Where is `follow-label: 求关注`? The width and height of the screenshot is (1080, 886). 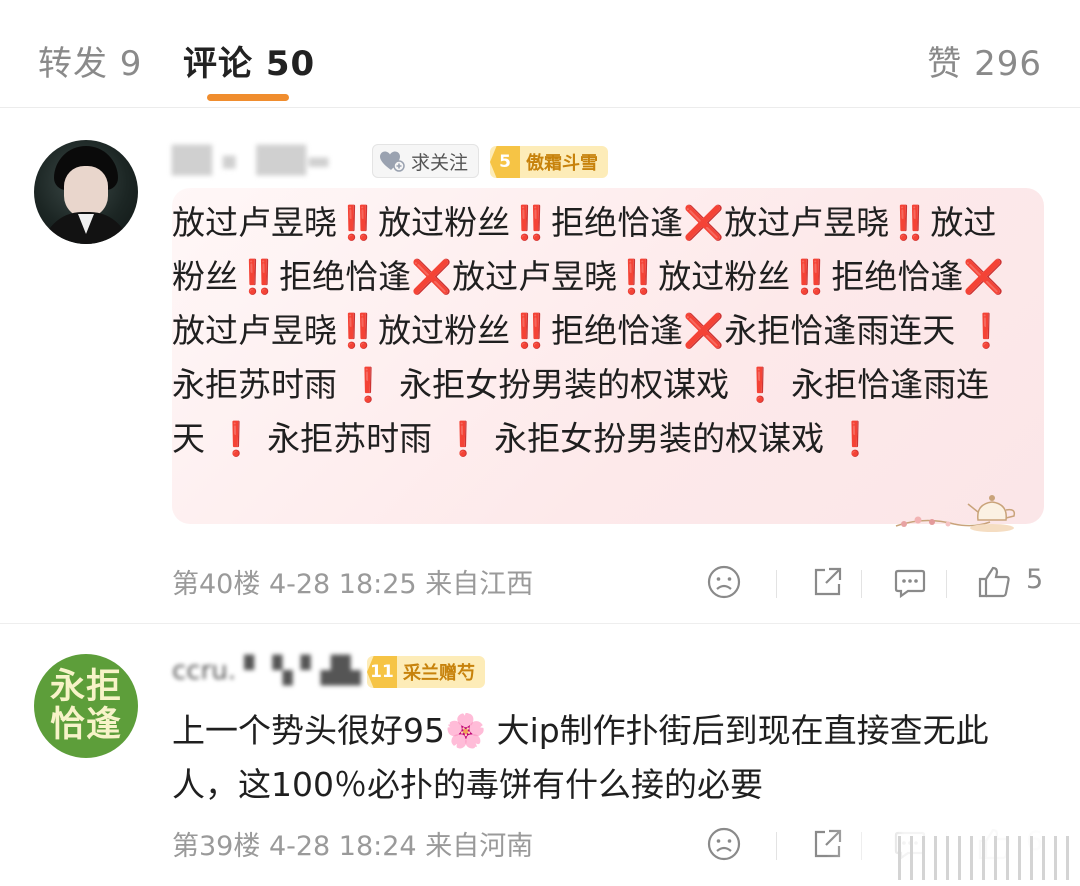 follow-label: 求关注 is located at coordinates (440, 162).